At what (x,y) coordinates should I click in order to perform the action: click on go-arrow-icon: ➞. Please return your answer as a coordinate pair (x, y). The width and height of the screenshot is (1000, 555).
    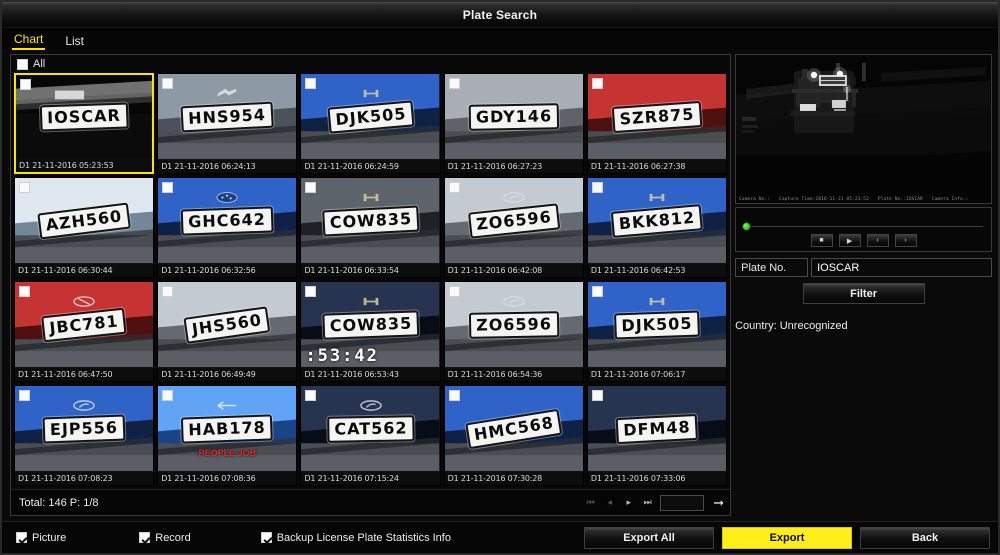
    Looking at the image, I should click on (717, 503).